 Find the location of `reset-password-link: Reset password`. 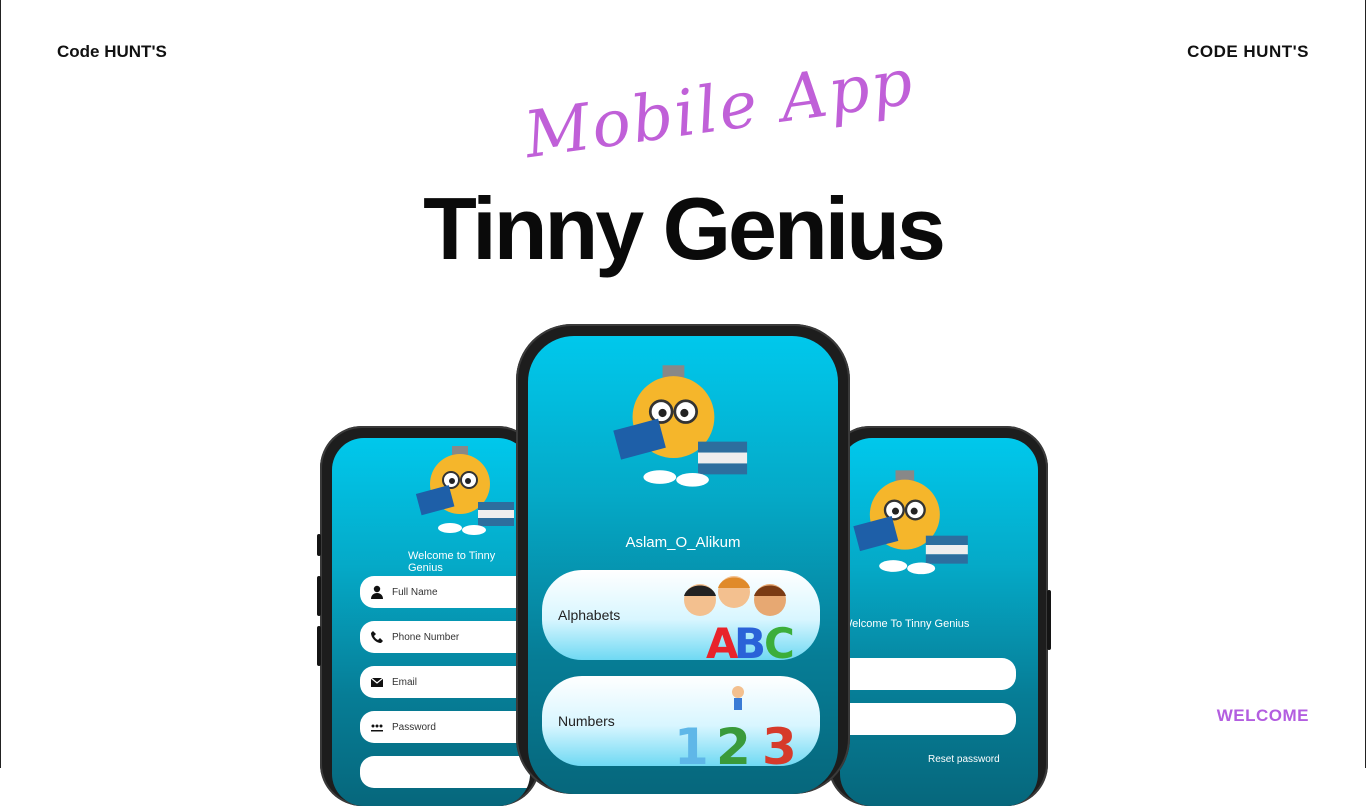

reset-password-link: Reset password is located at coordinates (964, 759).